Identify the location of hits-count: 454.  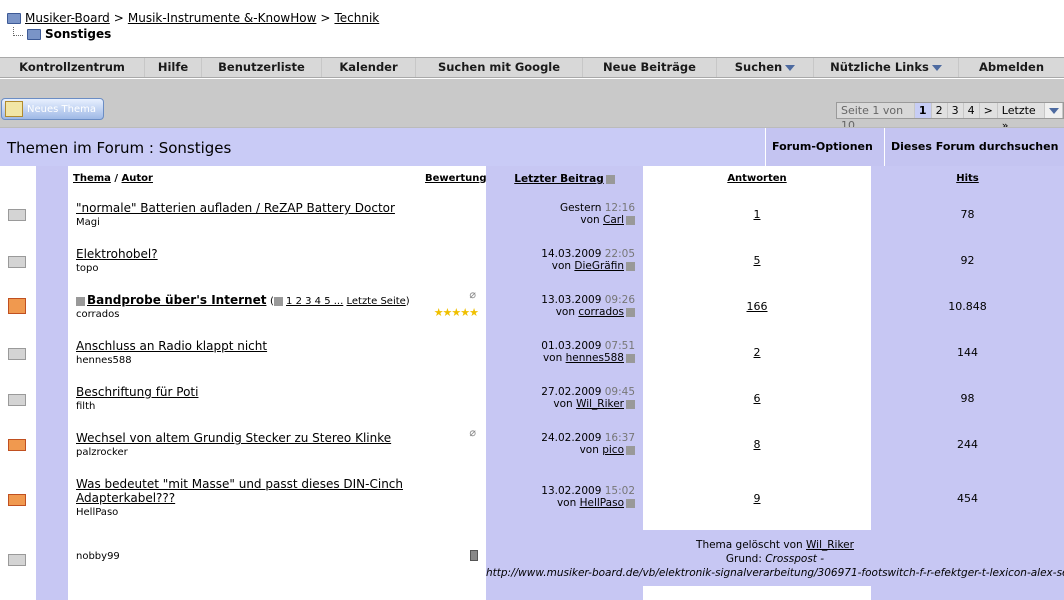
(967, 499).